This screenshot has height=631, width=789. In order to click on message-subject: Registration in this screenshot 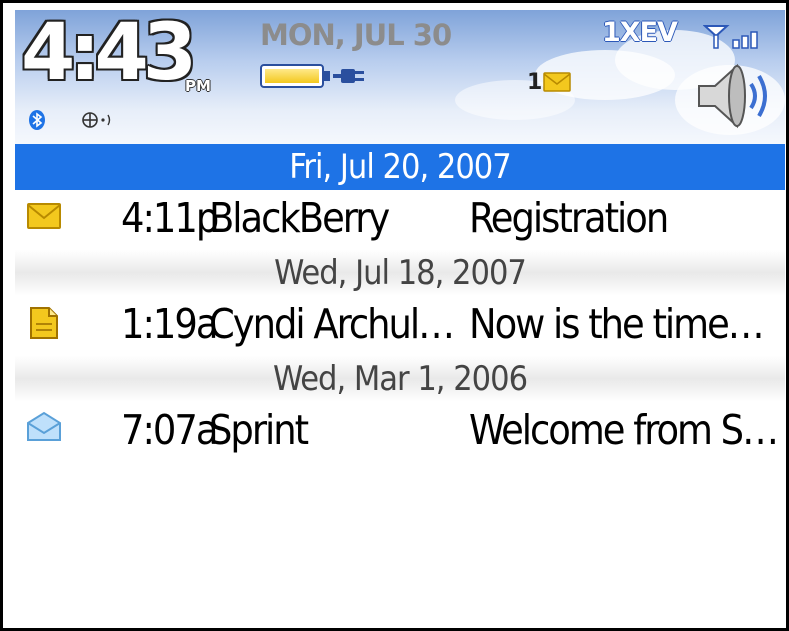, I will do `click(569, 218)`.